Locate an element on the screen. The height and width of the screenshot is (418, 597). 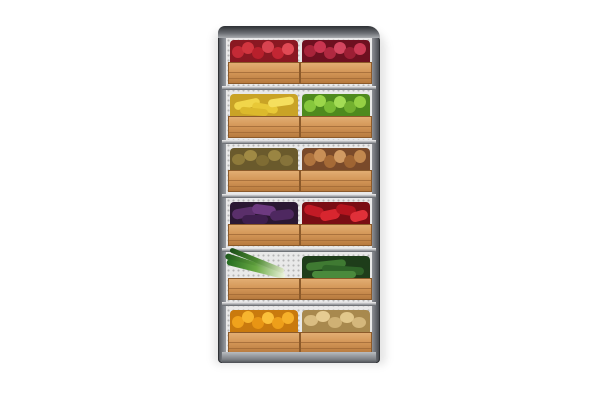
bin-potatoes is located at coordinates (336, 332).